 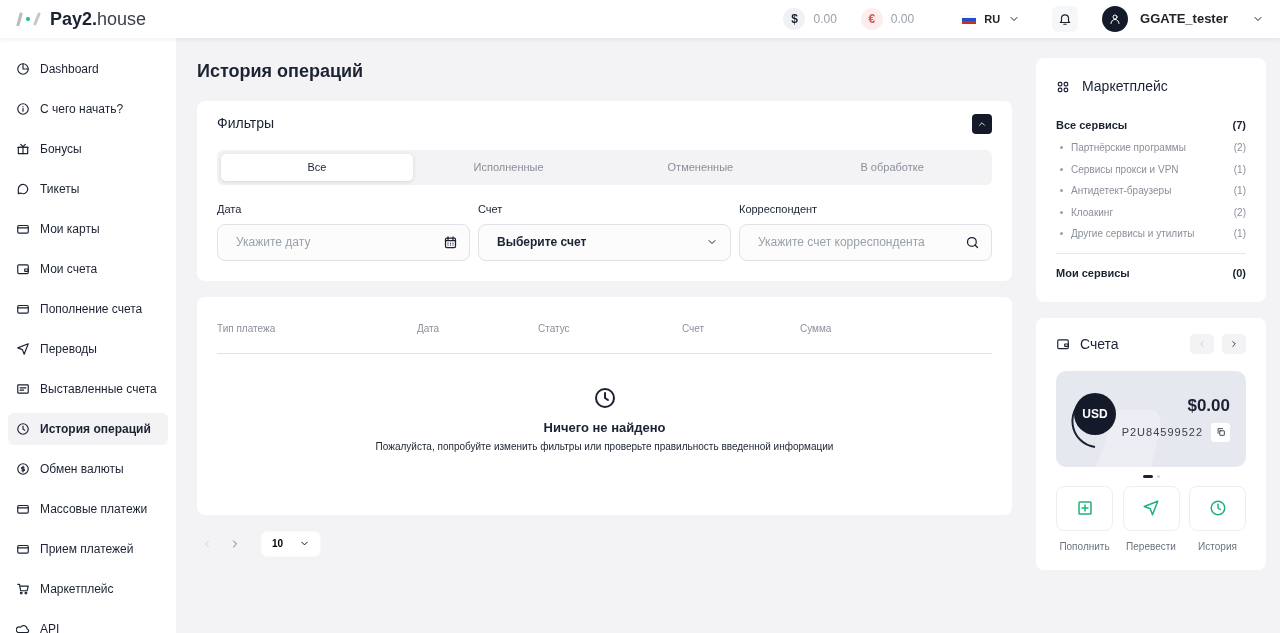 What do you see at coordinates (1202, 344) in the screenshot?
I see `chevron-left-icon` at bounding box center [1202, 344].